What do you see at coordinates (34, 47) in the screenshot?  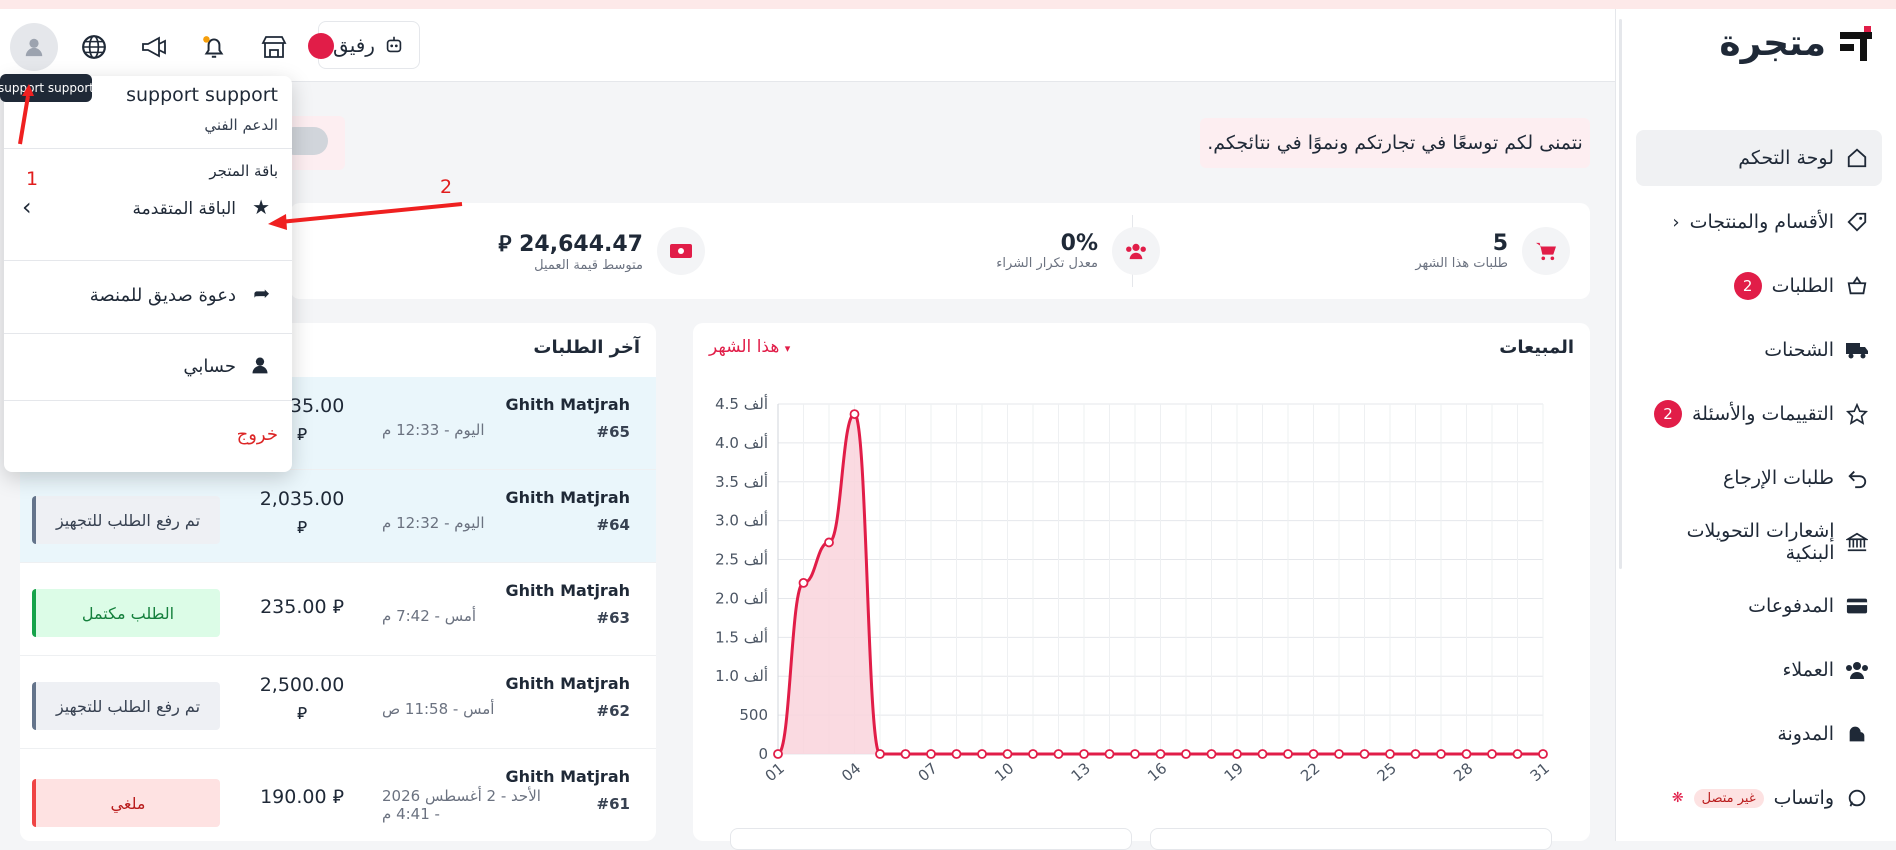 I see `user-avatar-button` at bounding box center [34, 47].